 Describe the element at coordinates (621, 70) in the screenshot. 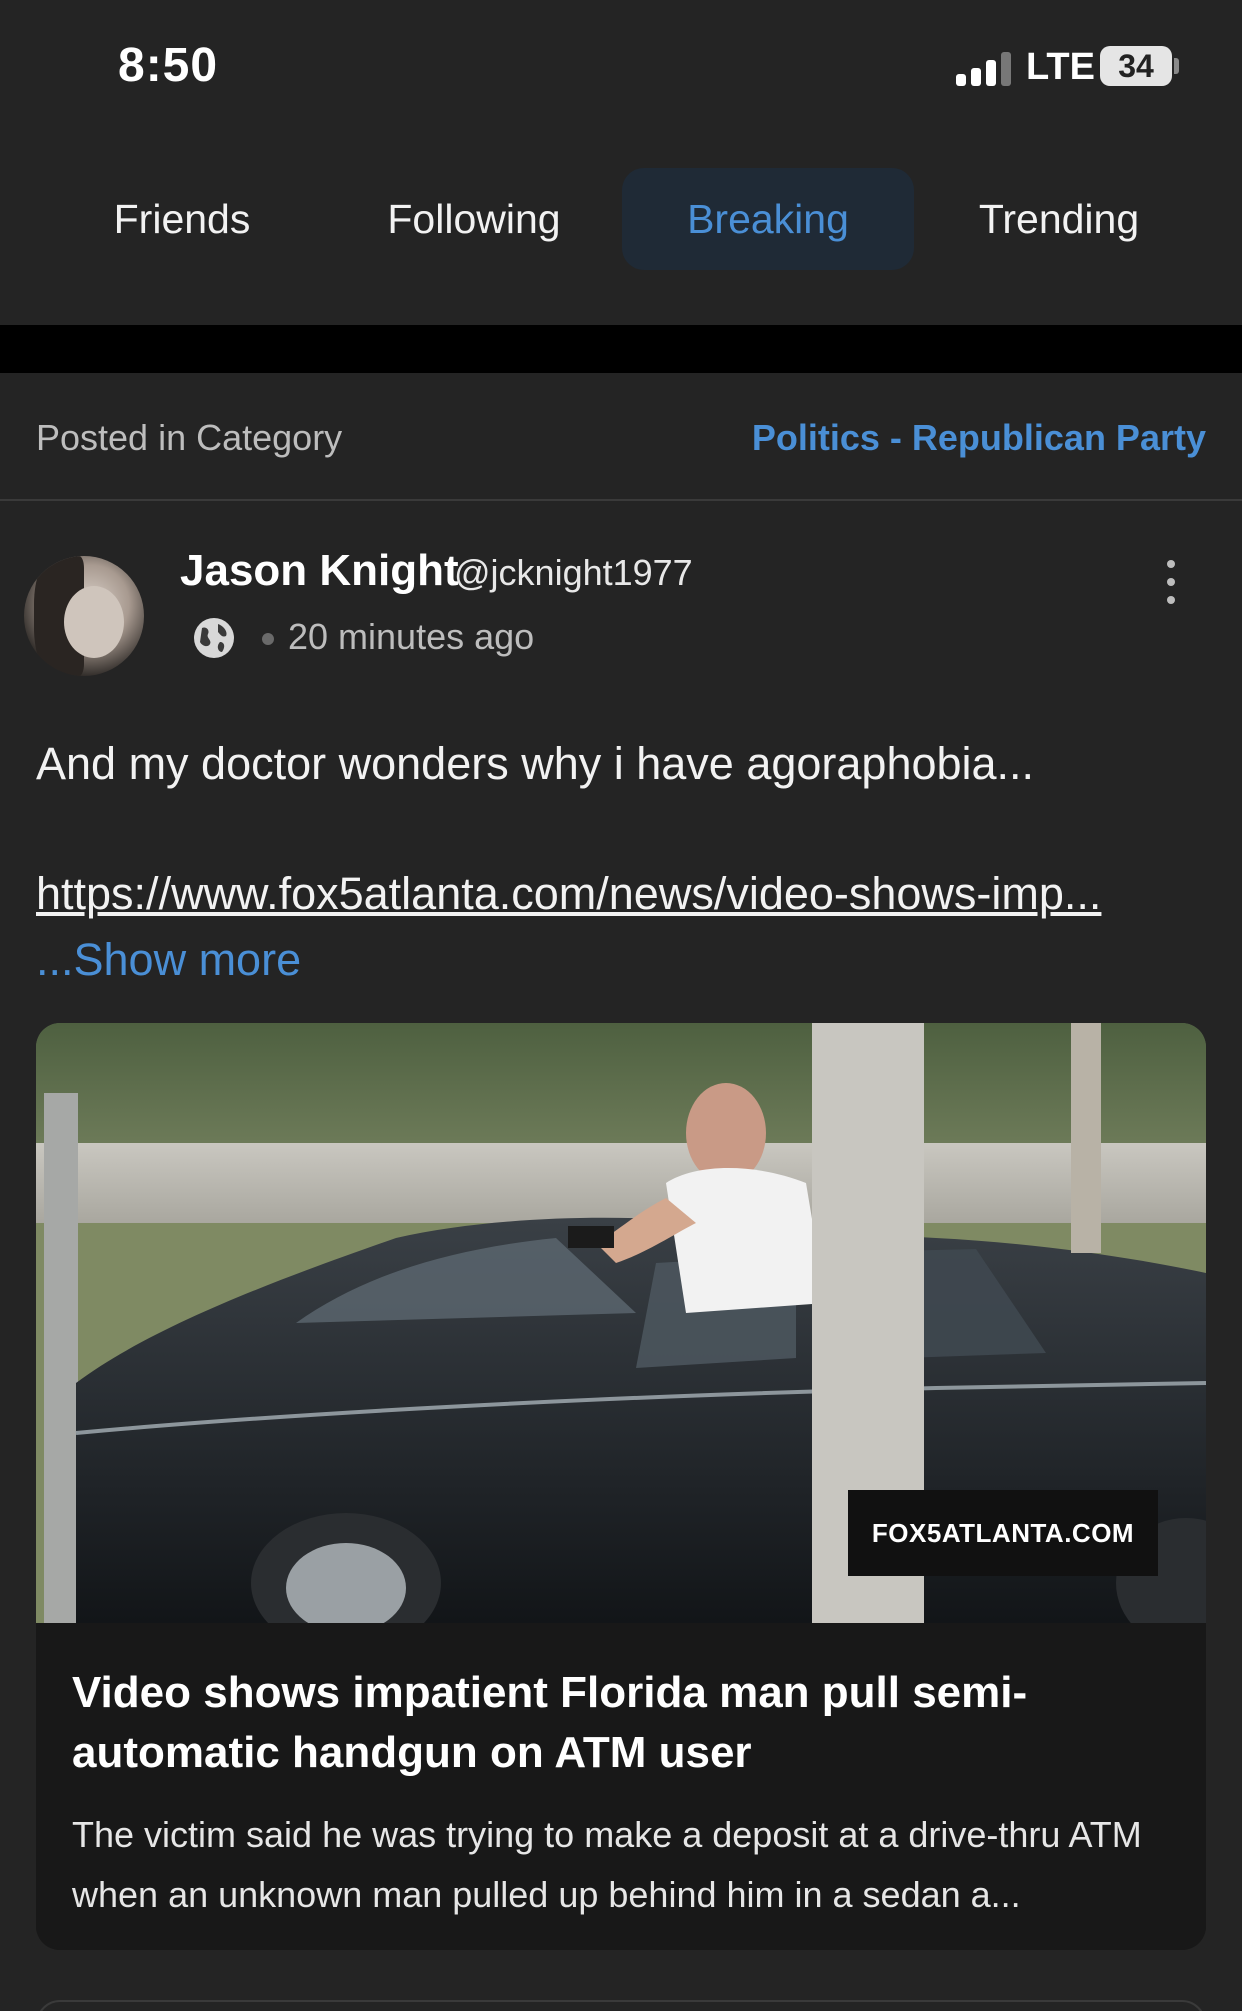

I see `status-bar: 8:50 LTE 34` at that location.